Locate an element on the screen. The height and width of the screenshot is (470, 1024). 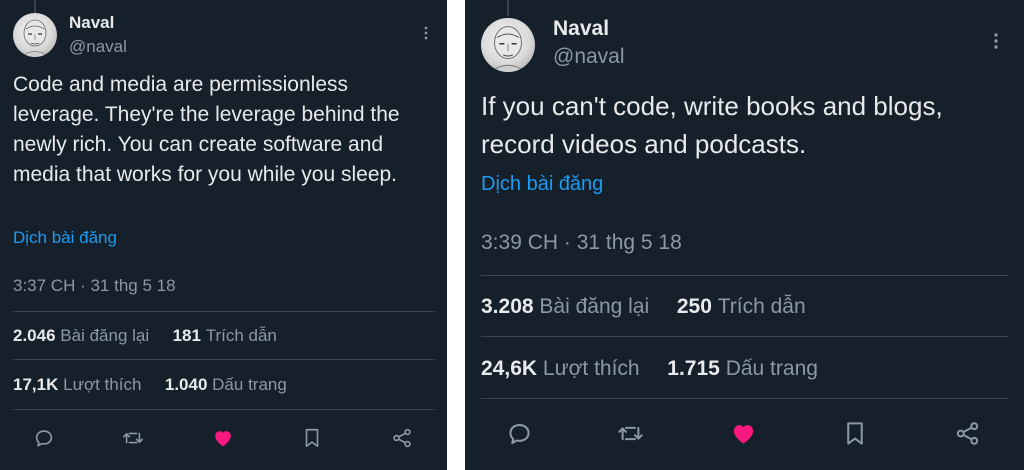
likes-stat: 24,6K Lượt thích is located at coordinates (560, 369).